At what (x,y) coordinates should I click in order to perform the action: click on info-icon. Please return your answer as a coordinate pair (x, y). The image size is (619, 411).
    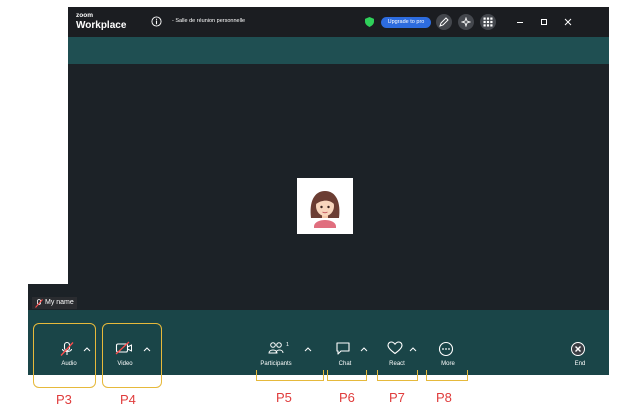
    Looking at the image, I should click on (156, 21).